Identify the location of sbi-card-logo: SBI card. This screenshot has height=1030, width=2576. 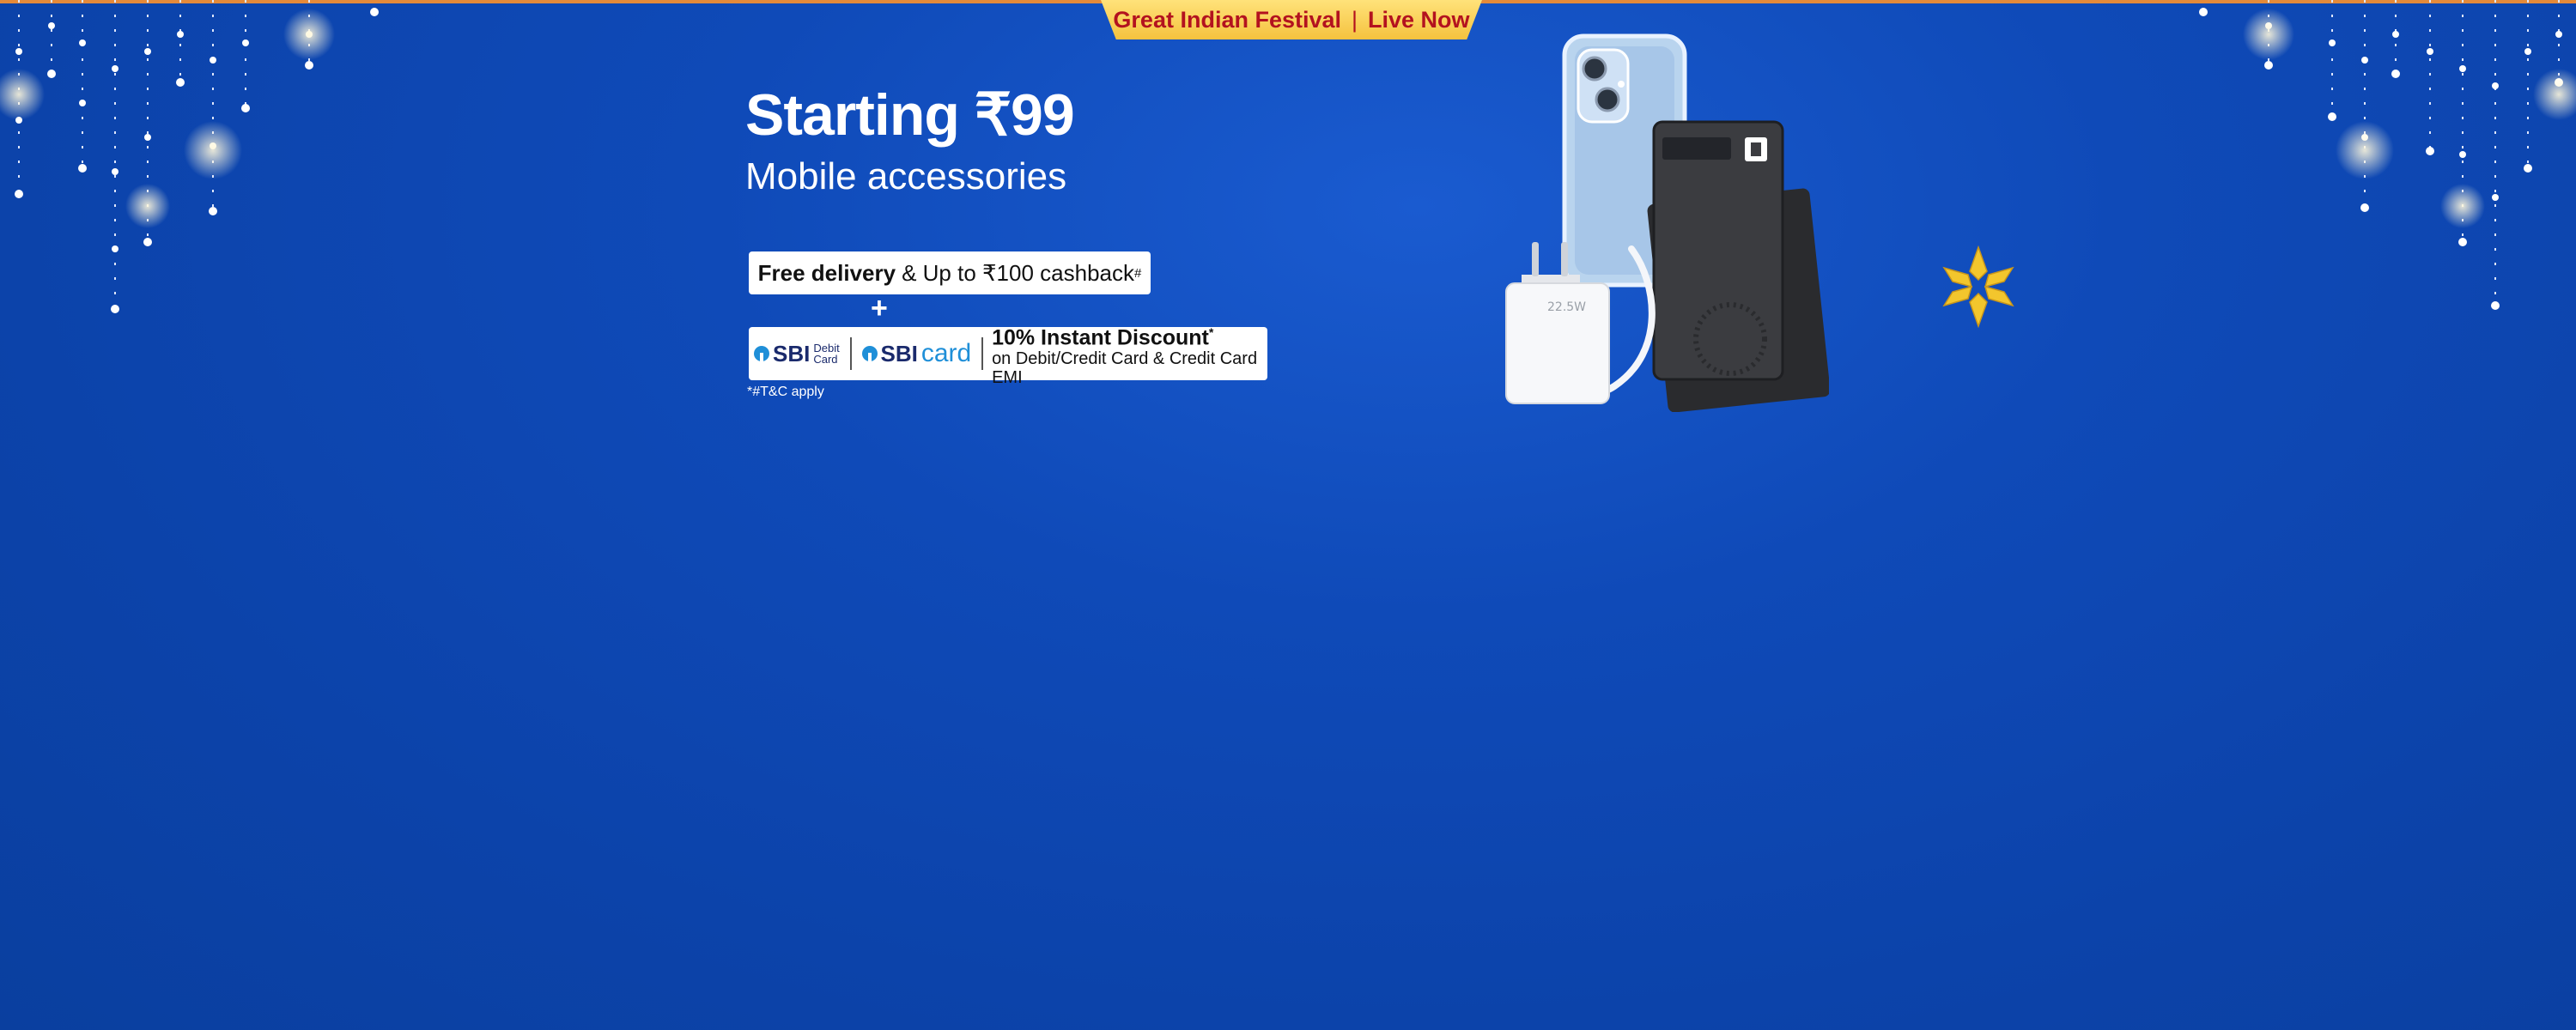
(917, 353).